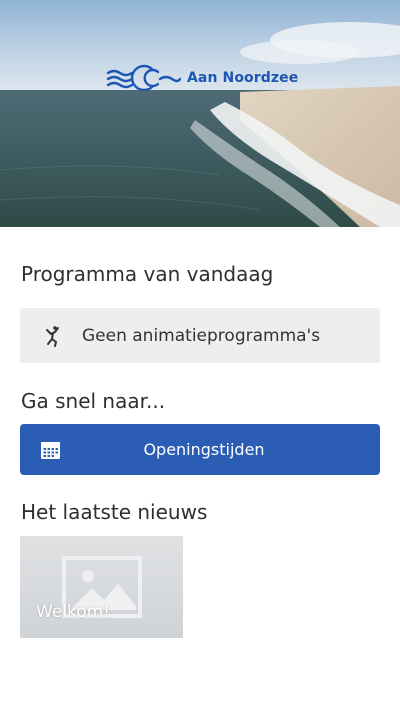 The height and width of the screenshot is (711, 400). I want to click on news-card: Welkom!, so click(101, 587).